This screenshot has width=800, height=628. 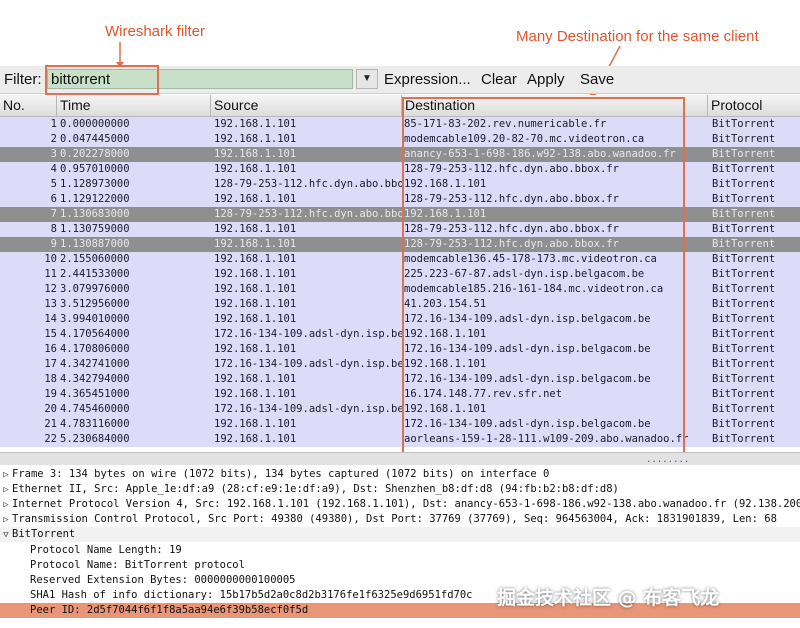 I want to click on detail-line: Protocol Name: BitTorrent protocol, so click(x=400, y=565).